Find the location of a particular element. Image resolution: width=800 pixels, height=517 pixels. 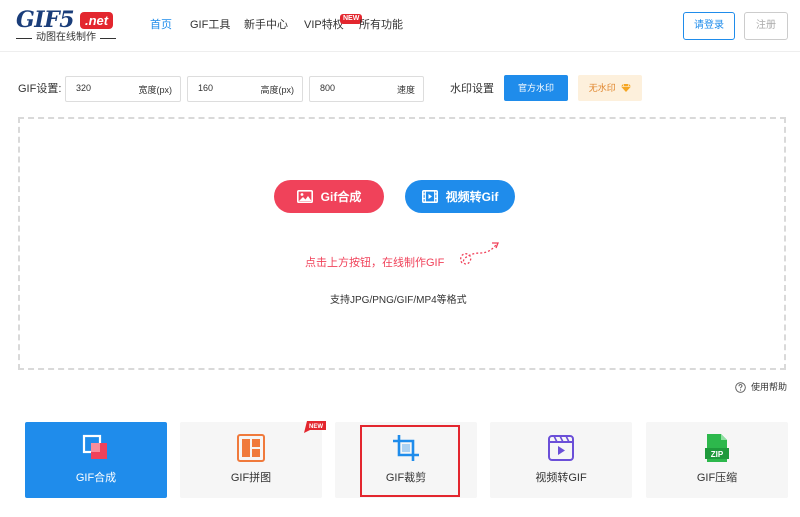

collage-icon is located at coordinates (251, 448).